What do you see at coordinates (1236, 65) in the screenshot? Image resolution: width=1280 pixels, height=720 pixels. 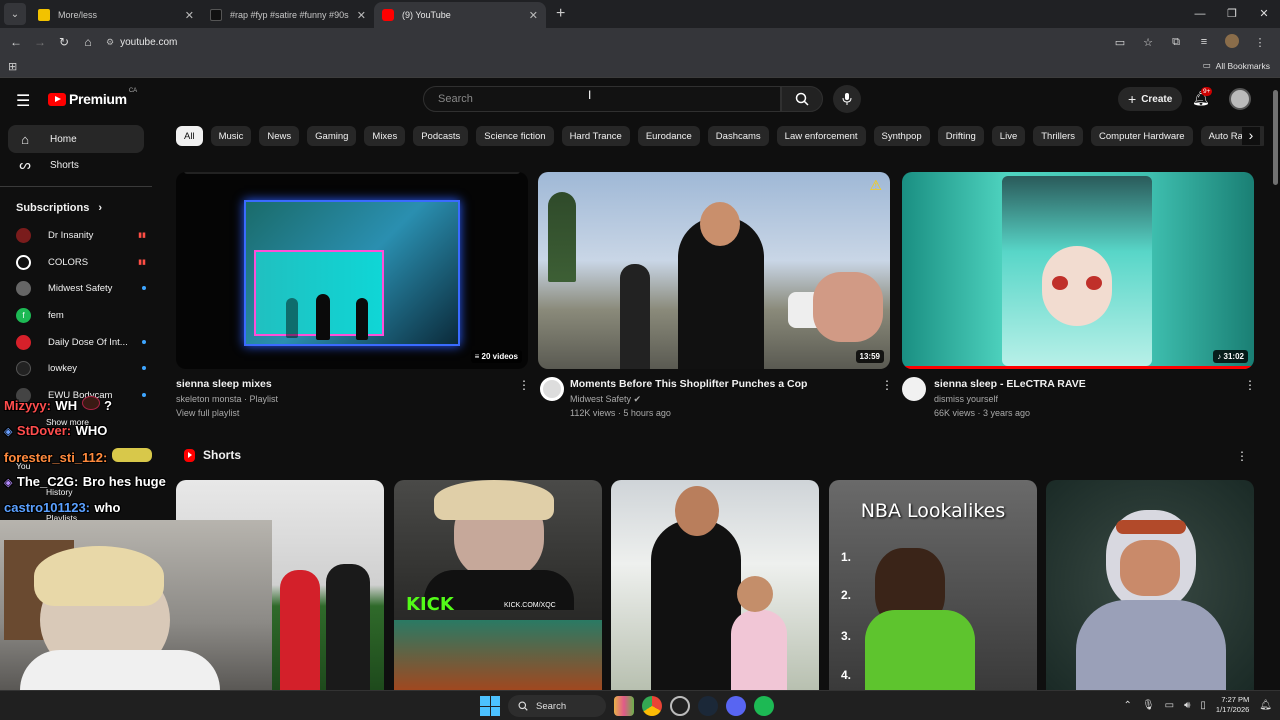 I see `all-bookmarks-button: ▭ All Bookmarks` at bounding box center [1236, 65].